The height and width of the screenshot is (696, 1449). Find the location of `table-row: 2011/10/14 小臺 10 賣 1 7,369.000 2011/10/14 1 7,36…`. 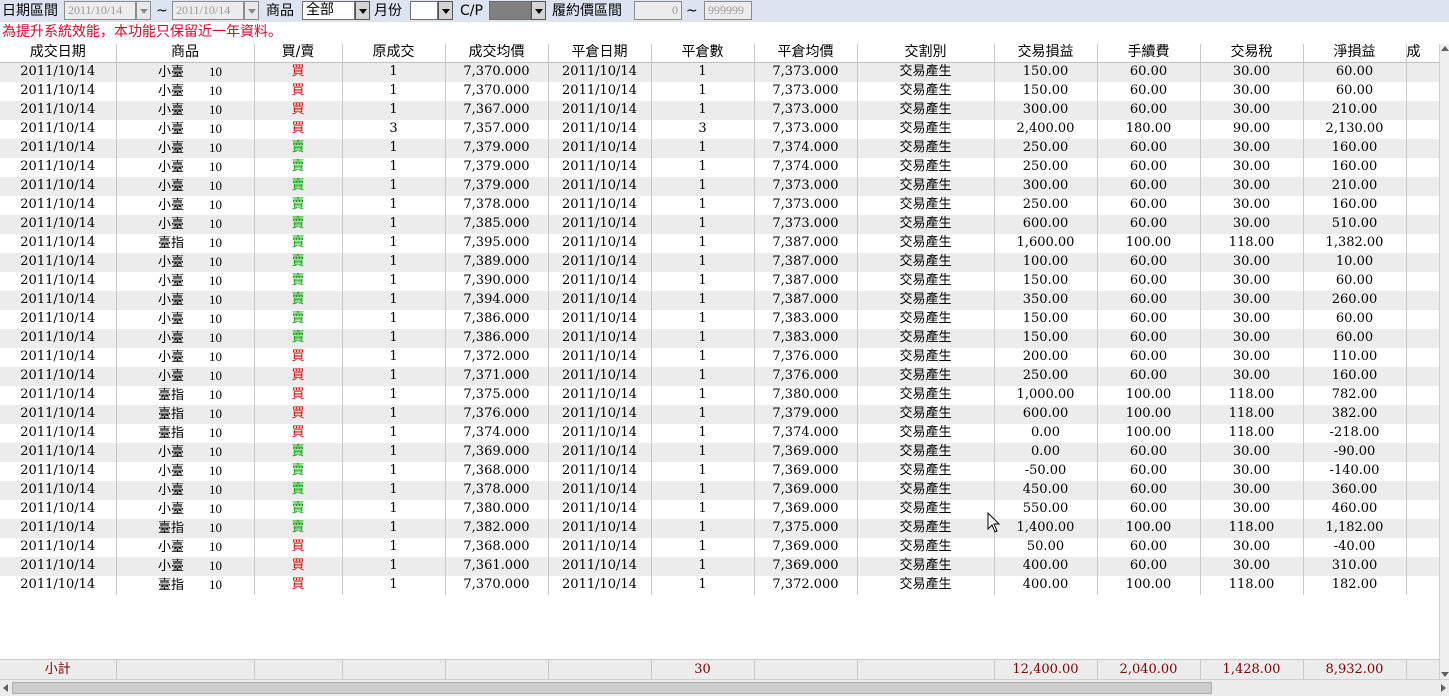

table-row: 2011/10/14 小臺 10 賣 1 7,369.000 2011/10/14 1 7,36… is located at coordinates (719, 452).